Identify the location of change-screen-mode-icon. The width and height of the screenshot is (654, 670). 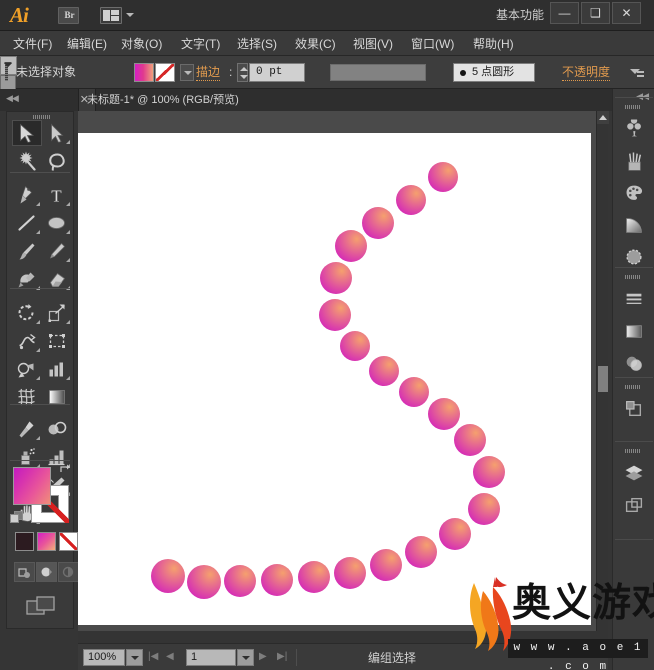
(41, 606).